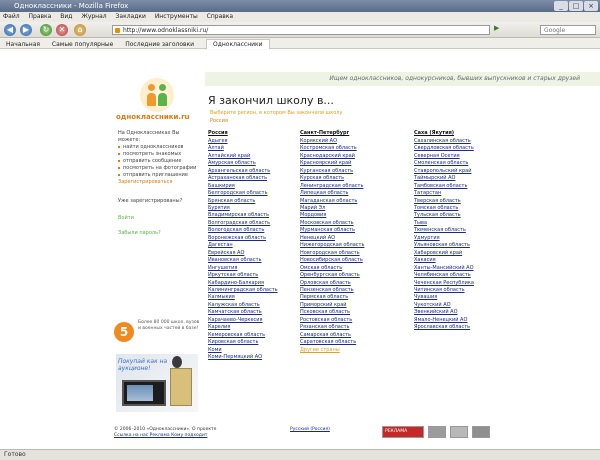 This screenshot has width=600, height=460. What do you see at coordinates (40, 16) in the screenshot?
I see `menu-edit: Правка` at bounding box center [40, 16].